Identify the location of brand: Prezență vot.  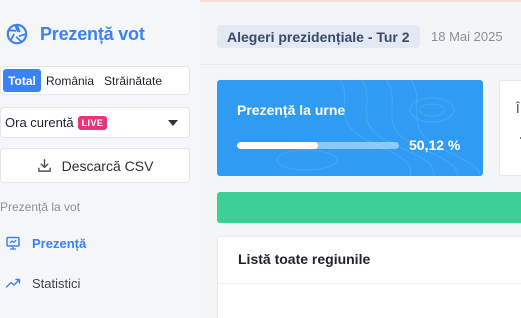
(75, 34).